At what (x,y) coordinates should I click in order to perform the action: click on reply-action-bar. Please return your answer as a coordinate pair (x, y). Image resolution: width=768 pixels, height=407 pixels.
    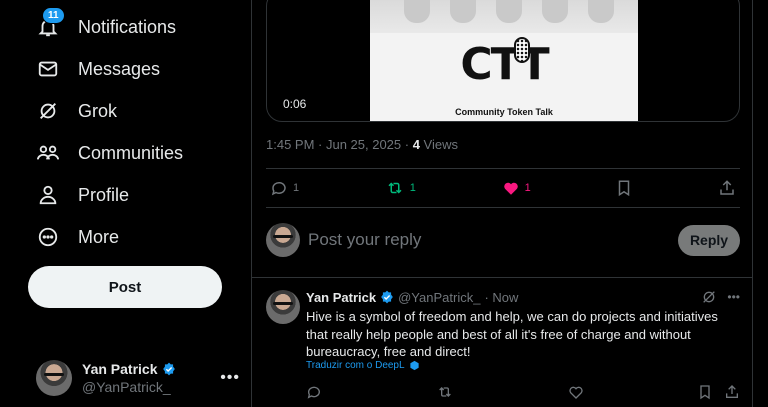
    Looking at the image, I should click on (523, 392).